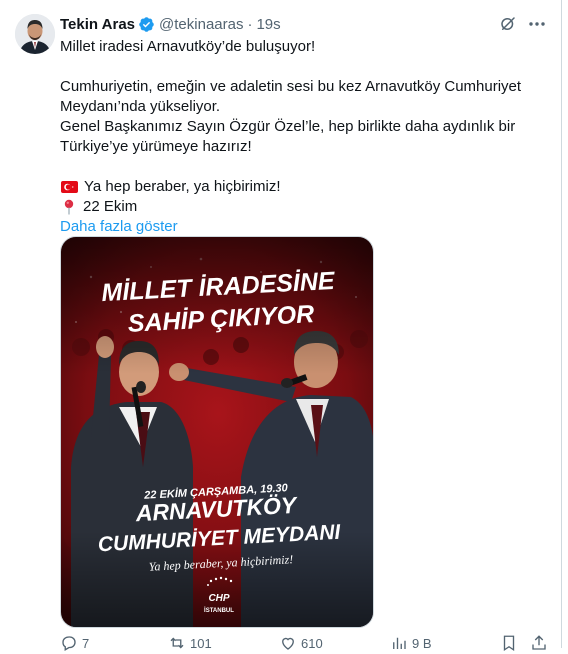 Image resolution: width=568 pixels, height=654 pixels. I want to click on views-button: 9 B, so click(411, 643).